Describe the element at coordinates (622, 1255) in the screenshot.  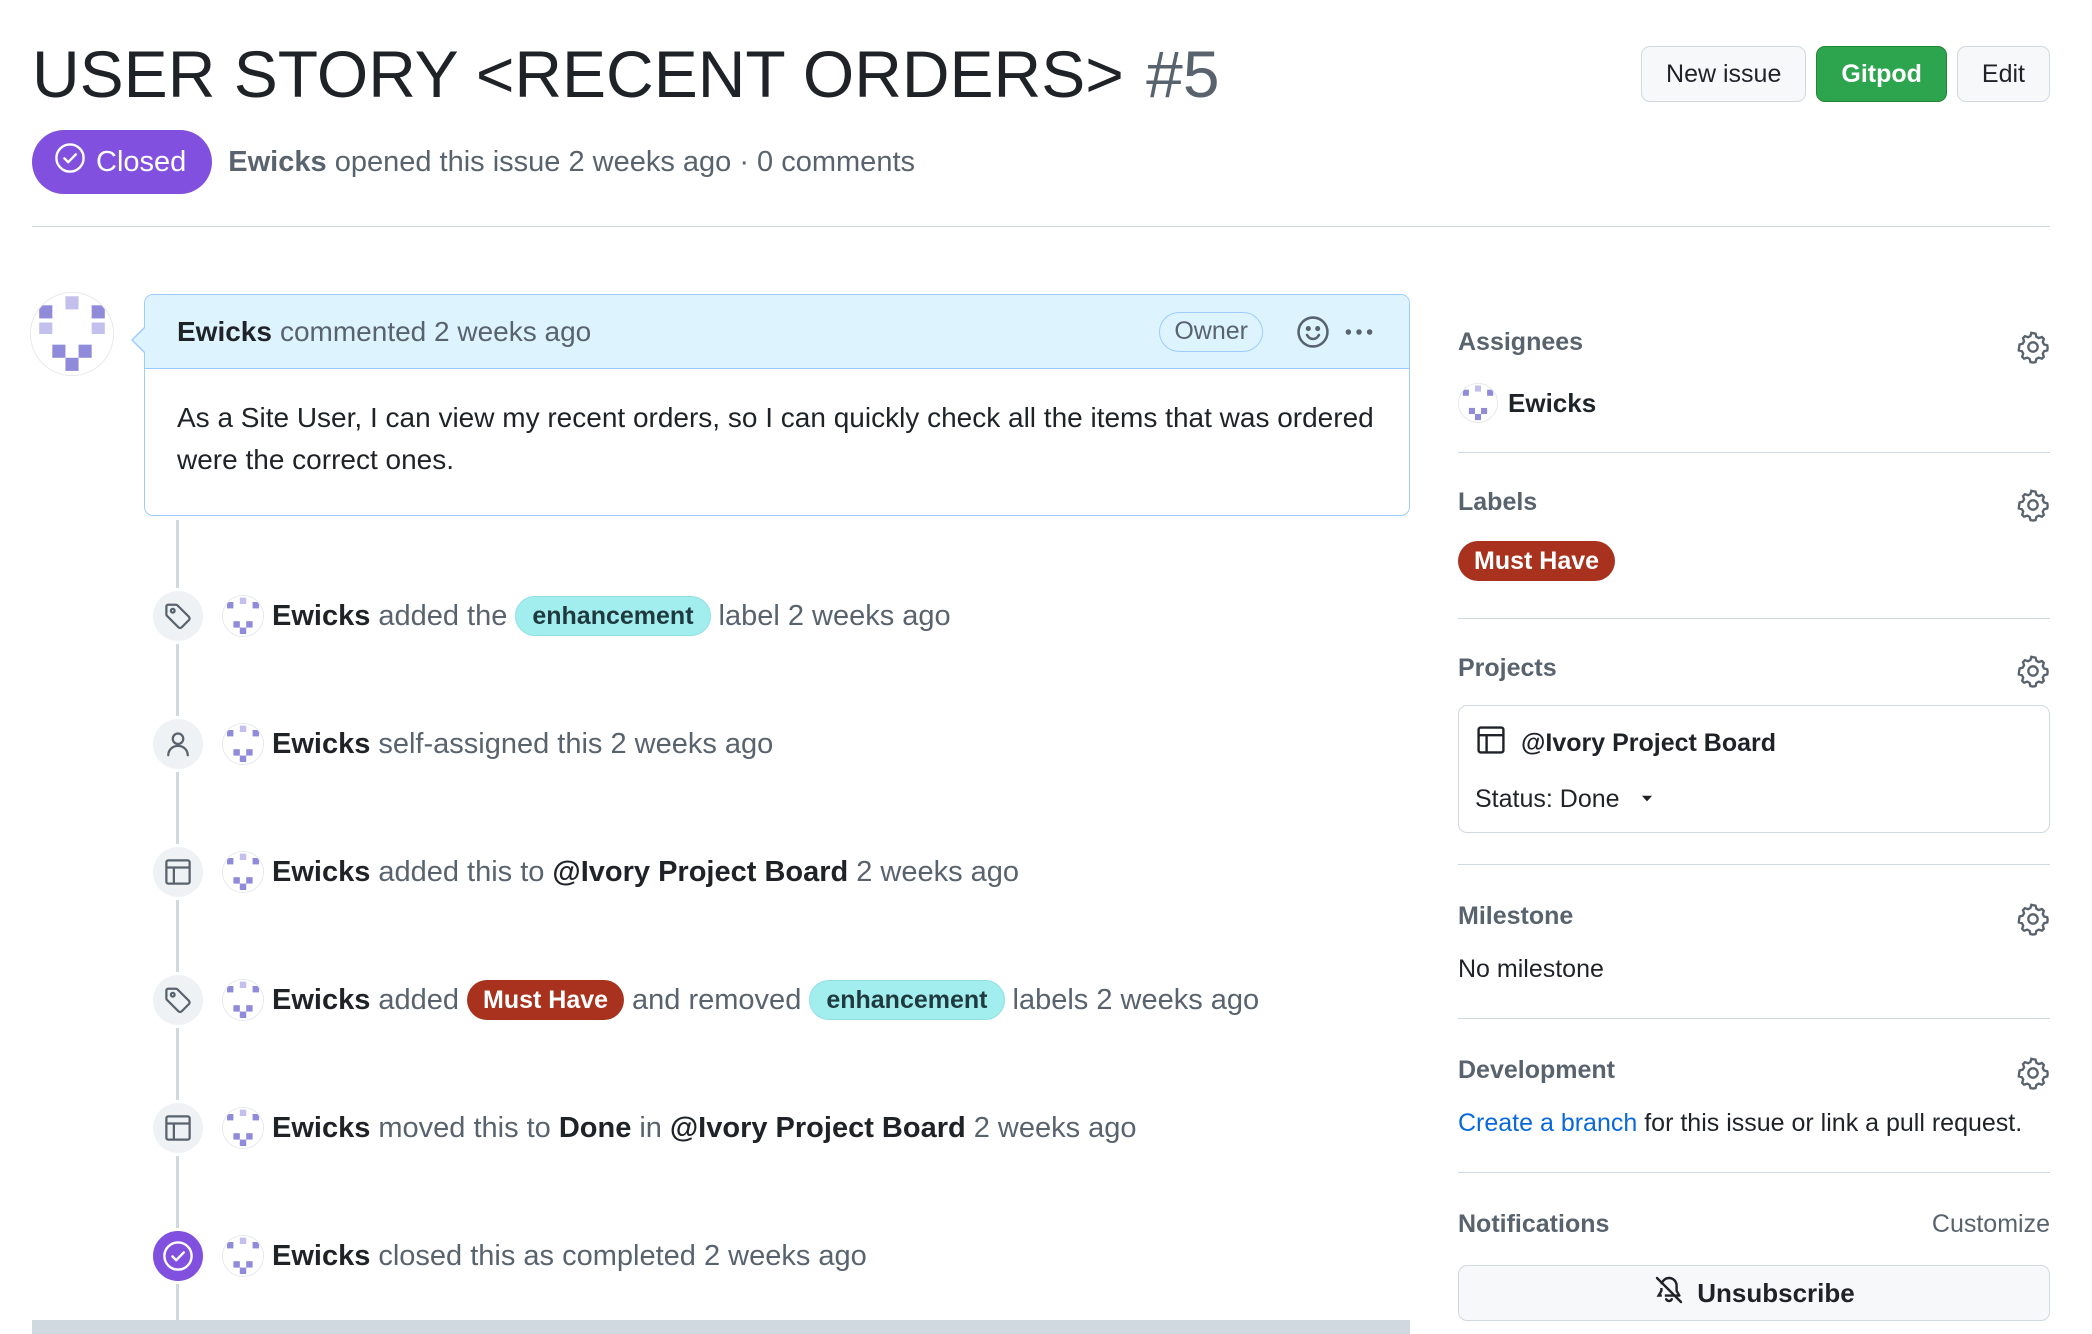
I see `timeline-text: closed this as completed 2 weeks ago` at that location.